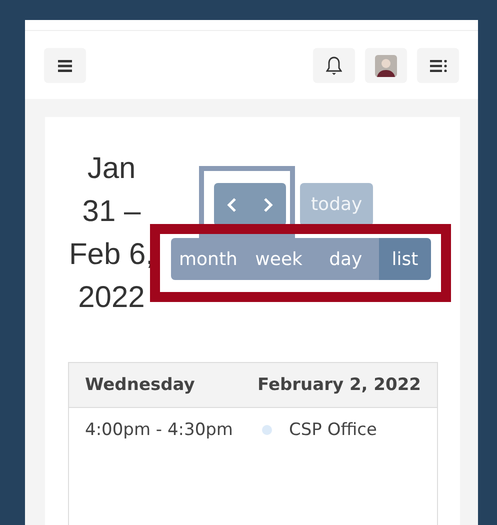  I want to click on bell-icon, so click(334, 66).